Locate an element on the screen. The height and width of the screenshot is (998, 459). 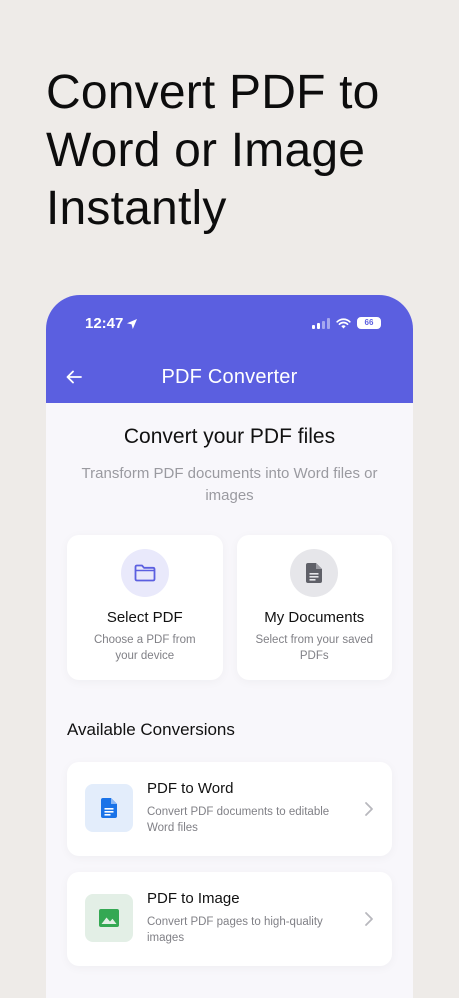
image-icon is located at coordinates (109, 918).